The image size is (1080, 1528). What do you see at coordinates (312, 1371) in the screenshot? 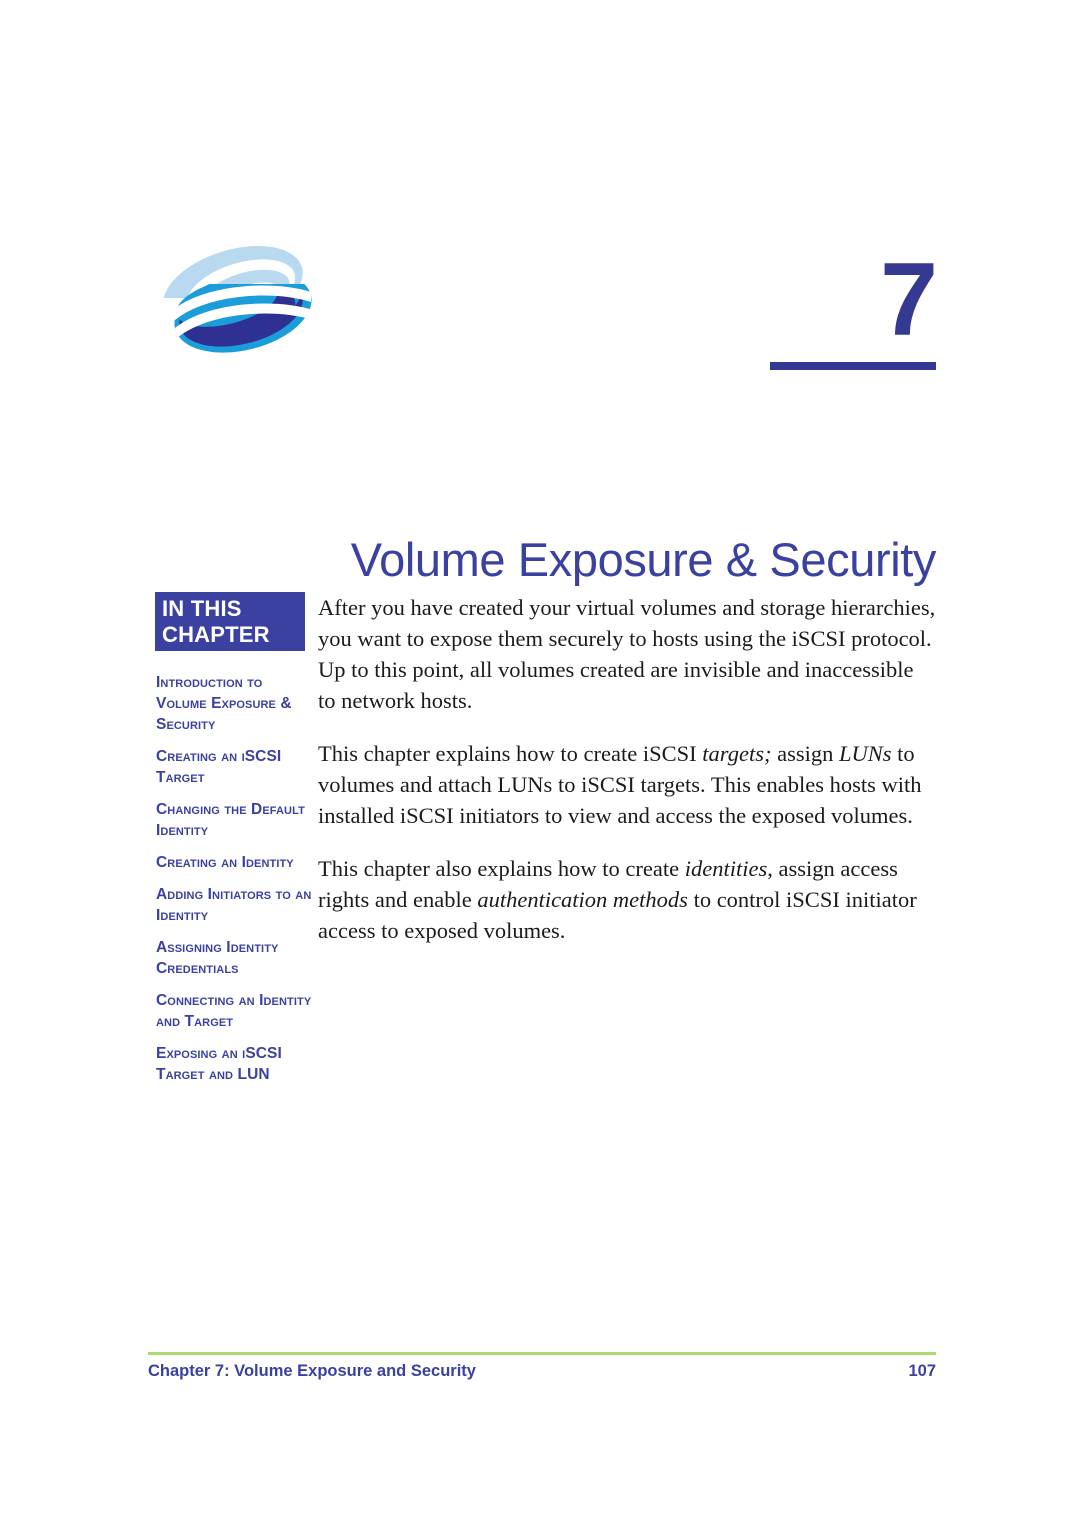
I see `footer-chapter-label: Chapter 7: Volume Exposure and Security` at bounding box center [312, 1371].